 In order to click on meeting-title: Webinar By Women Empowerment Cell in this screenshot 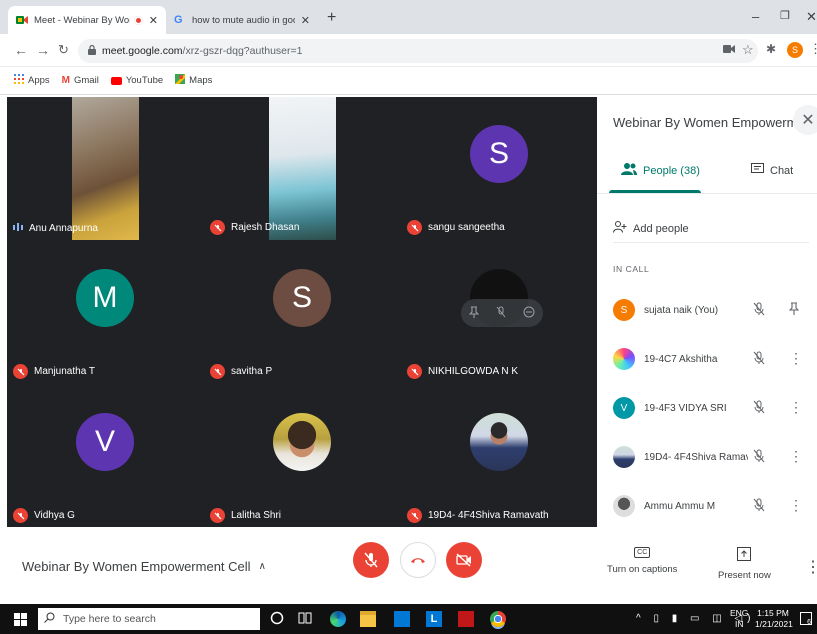, I will do `click(136, 566)`.